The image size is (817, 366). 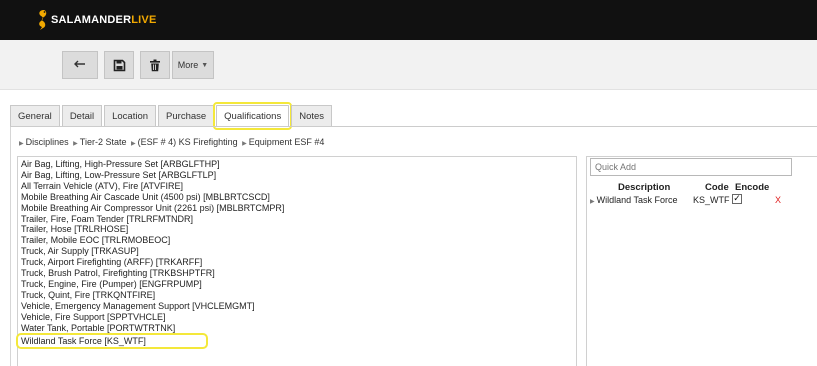 What do you see at coordinates (408, 20) in the screenshot?
I see `app-header: SALAMANDERLIVE` at bounding box center [408, 20].